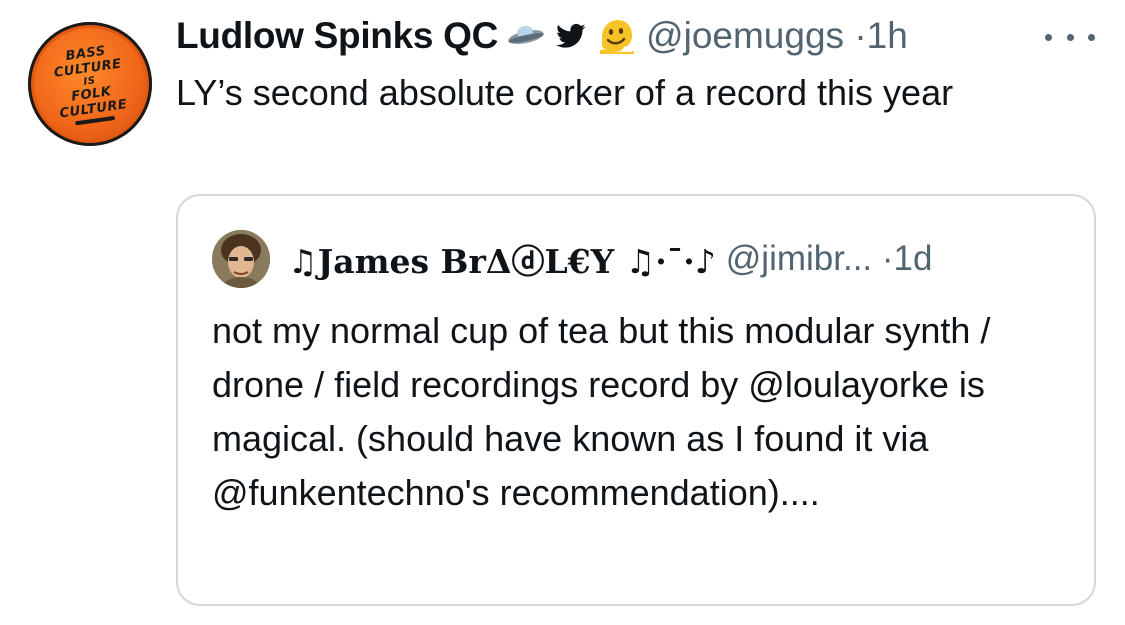  I want to click on more-options-icon, so click(1070, 37).